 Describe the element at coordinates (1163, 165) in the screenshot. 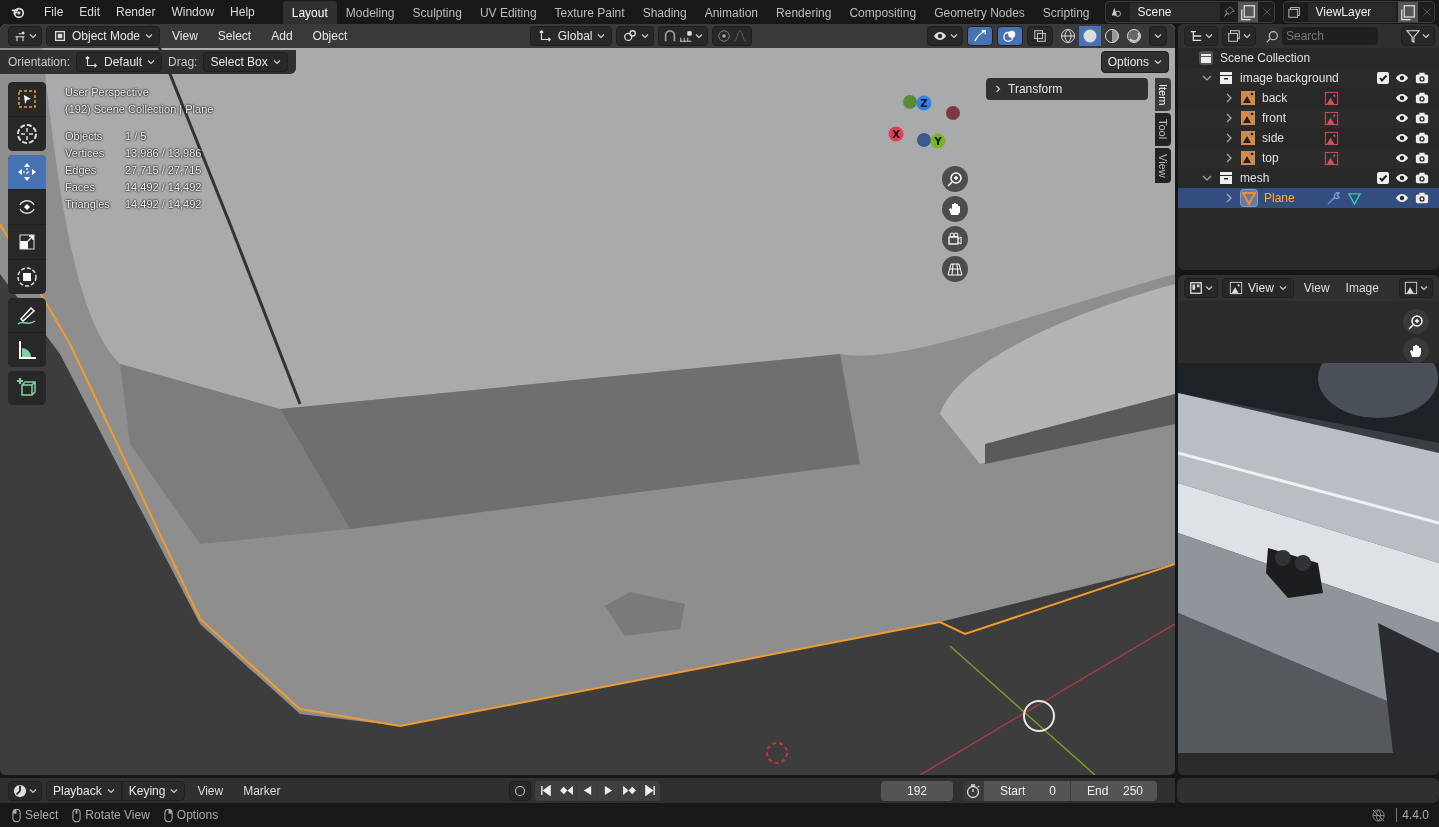

I see `sidebar-tab: View` at that location.